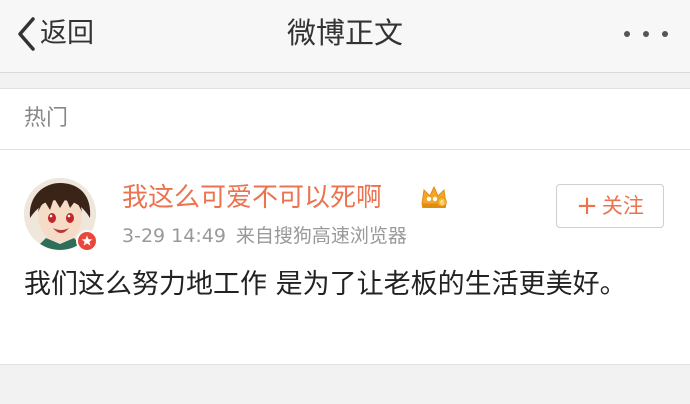  What do you see at coordinates (87, 241) in the screenshot?
I see `verified-badge-icon` at bounding box center [87, 241].